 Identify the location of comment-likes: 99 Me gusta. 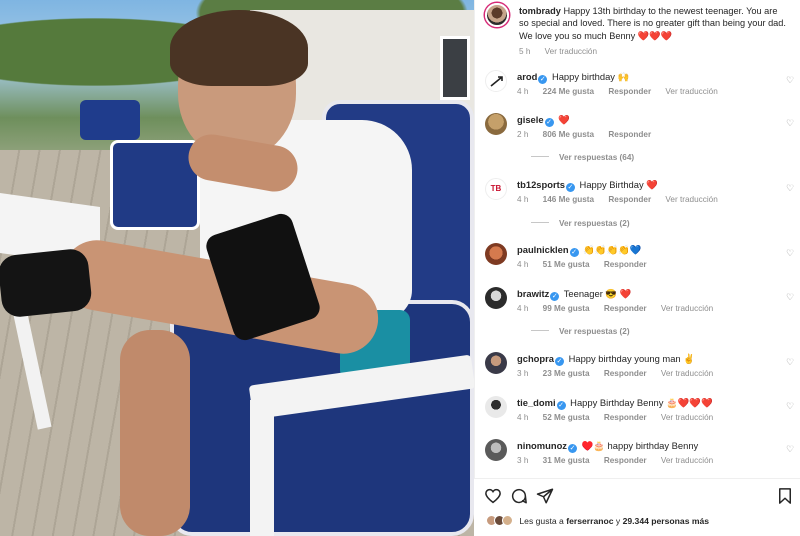
(566, 308).